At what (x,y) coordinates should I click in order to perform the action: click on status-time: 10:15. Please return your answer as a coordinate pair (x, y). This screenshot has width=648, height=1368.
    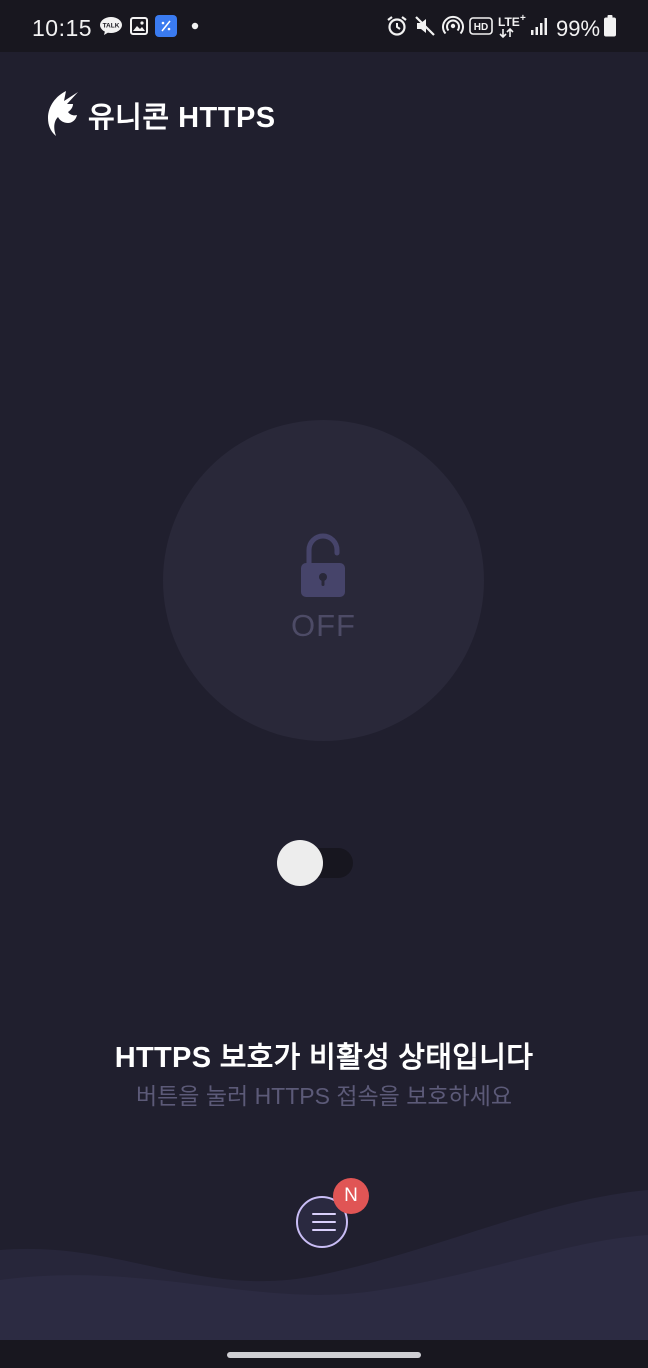
    Looking at the image, I should click on (62, 28).